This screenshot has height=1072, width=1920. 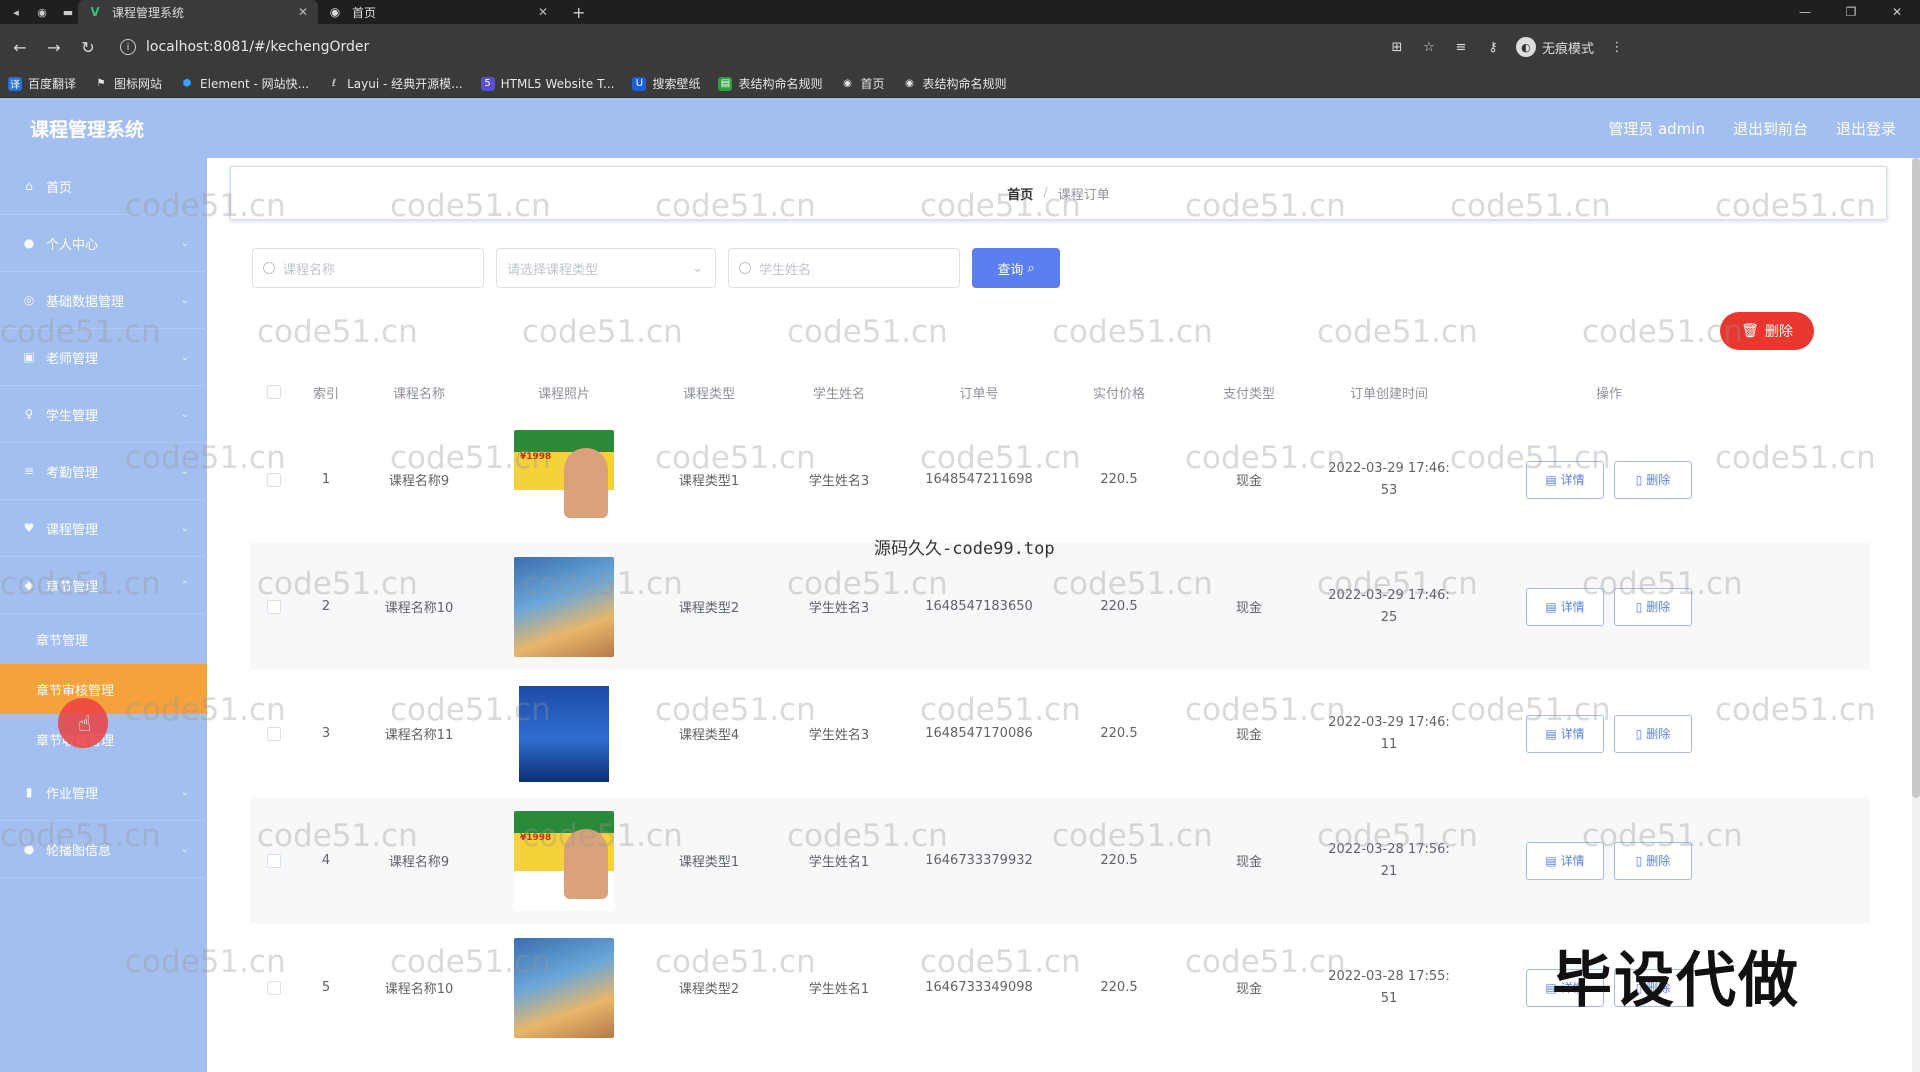 What do you see at coordinates (198, 12) in the screenshot?
I see `browser-tab-active: V 课程管理系统 ✕` at bounding box center [198, 12].